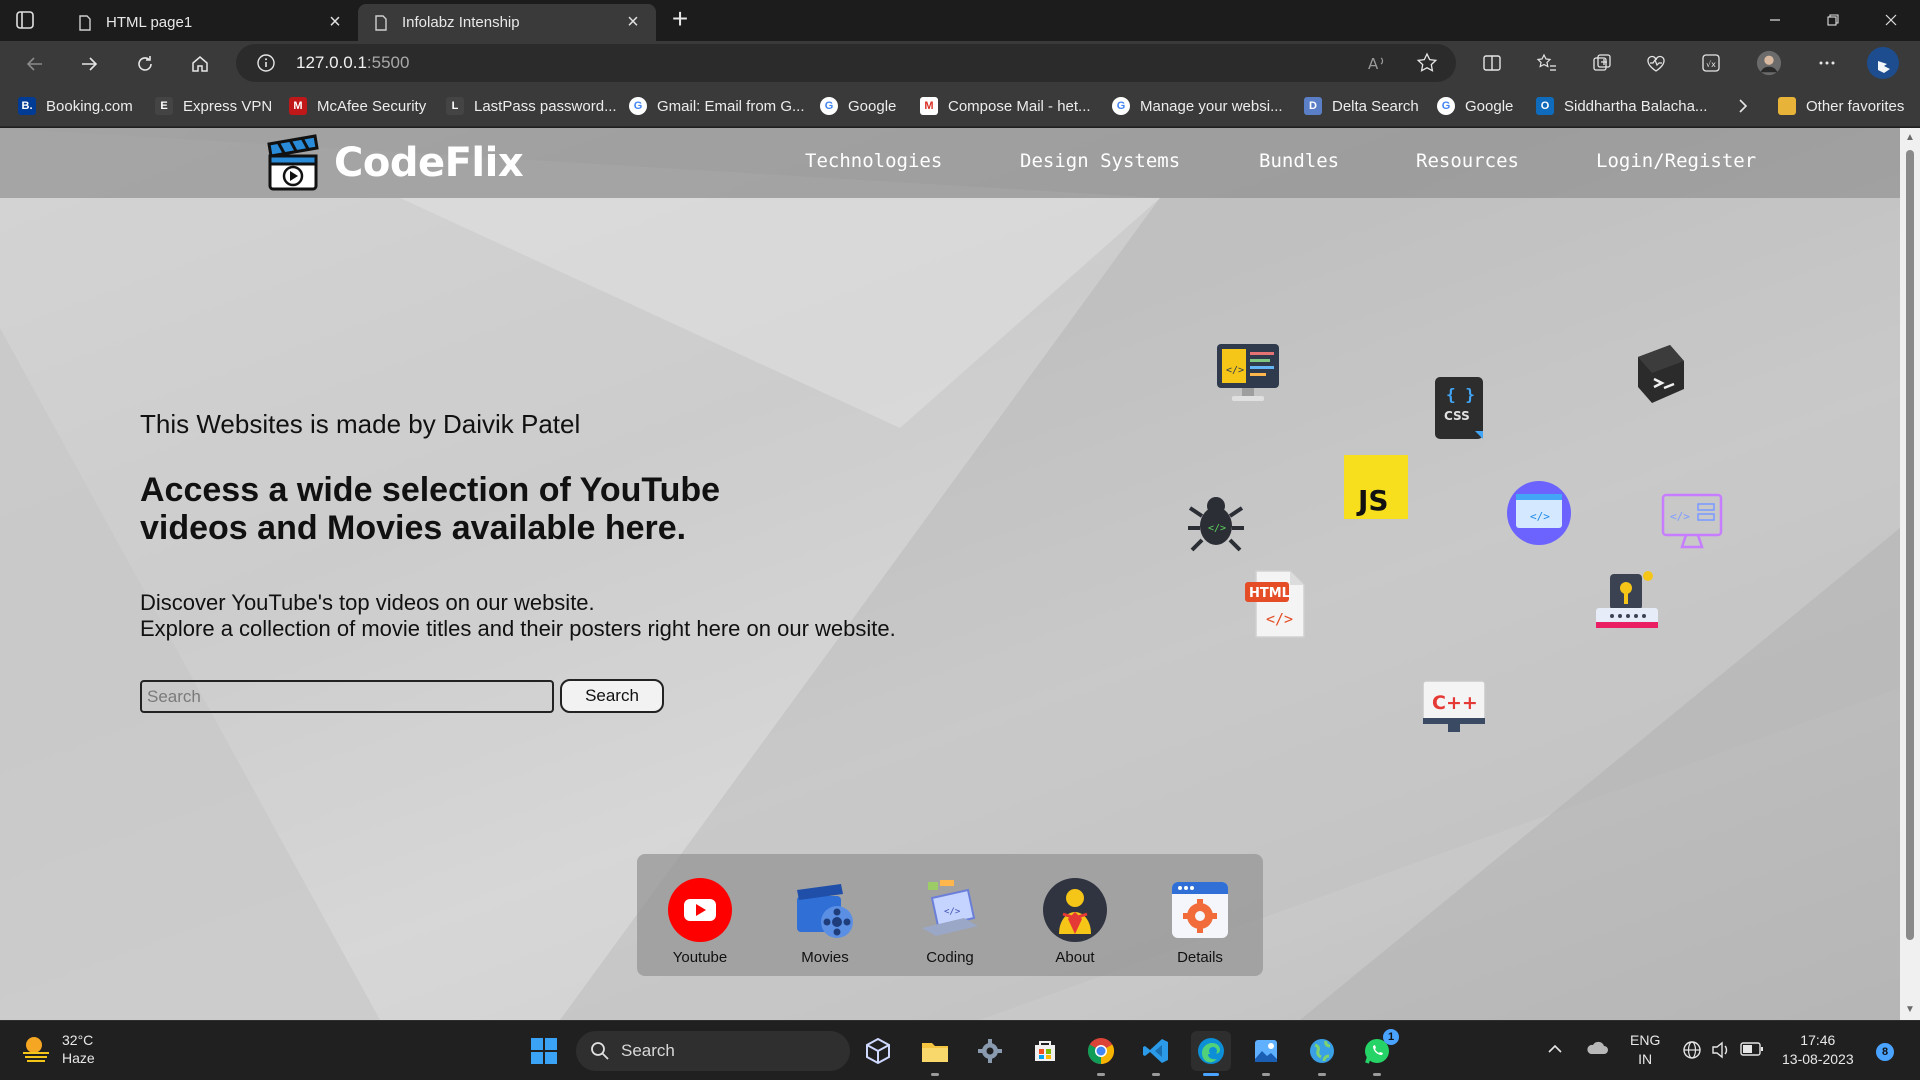 The height and width of the screenshot is (1080, 1920). What do you see at coordinates (1775, 20) in the screenshot?
I see `minimize-button` at bounding box center [1775, 20].